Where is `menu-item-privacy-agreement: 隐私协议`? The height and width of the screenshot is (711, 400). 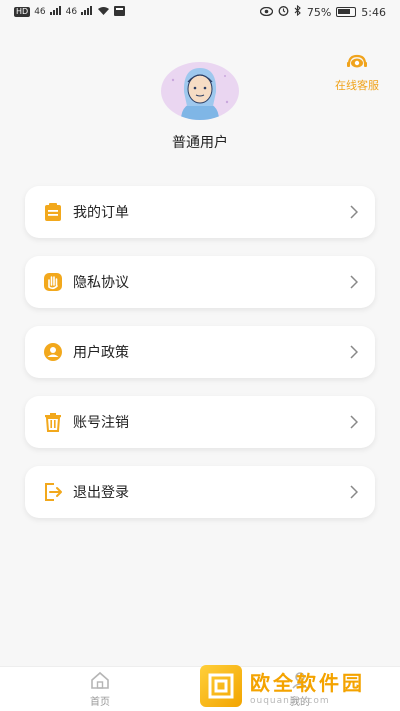 menu-item-privacy-agreement: 隐私协议 is located at coordinates (200, 282).